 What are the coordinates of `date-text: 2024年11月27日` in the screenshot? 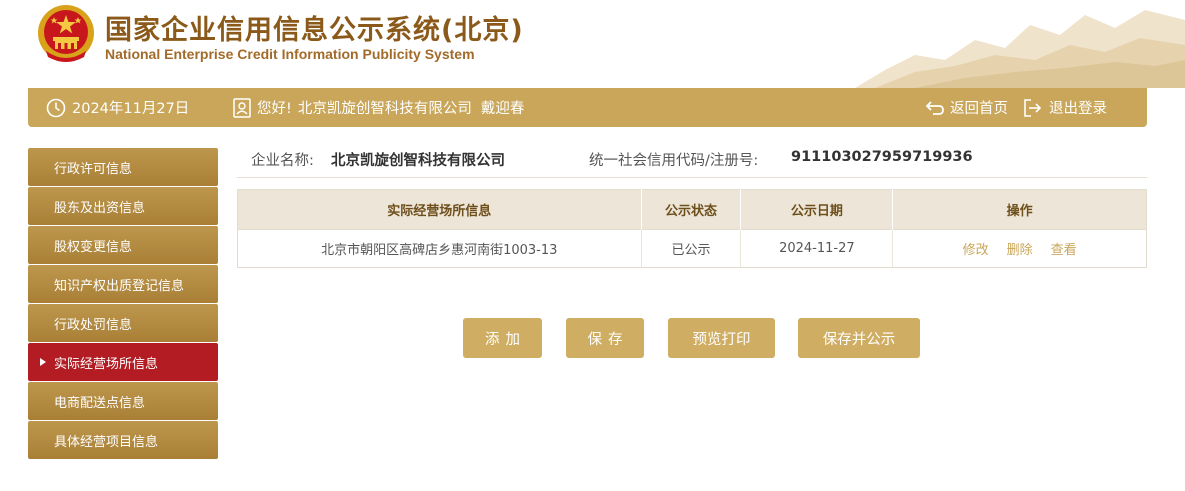 It's located at (131, 109).